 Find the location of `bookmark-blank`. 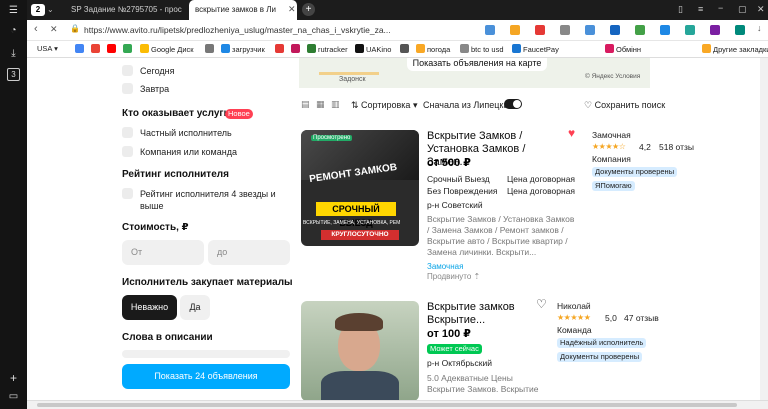

bookmark-blank is located at coordinates (210, 49).